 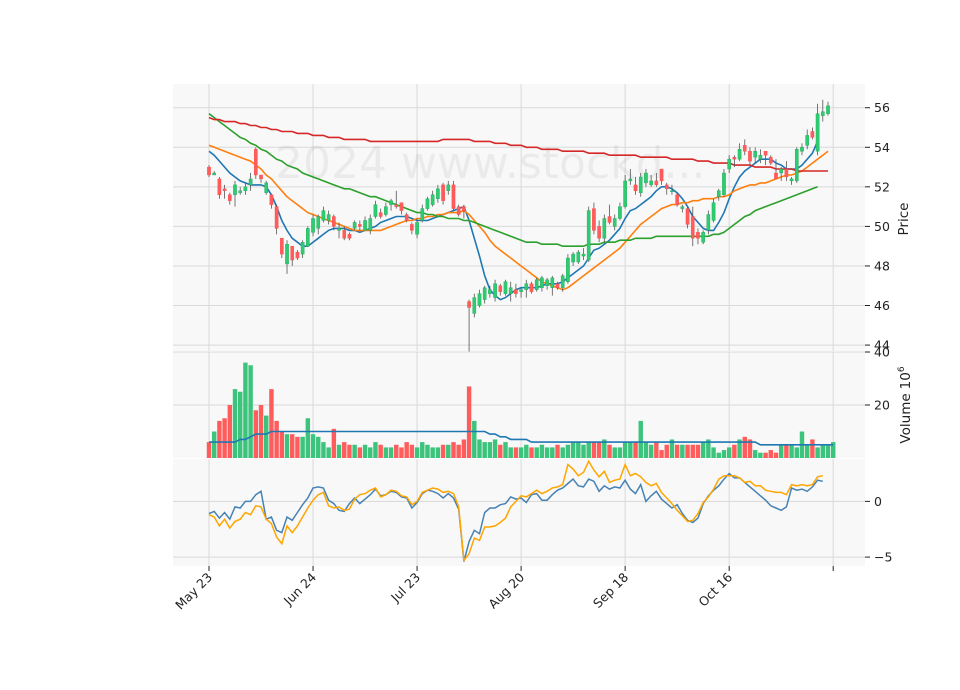 I want to click on price-tick-label: 46, so click(x=882, y=305).